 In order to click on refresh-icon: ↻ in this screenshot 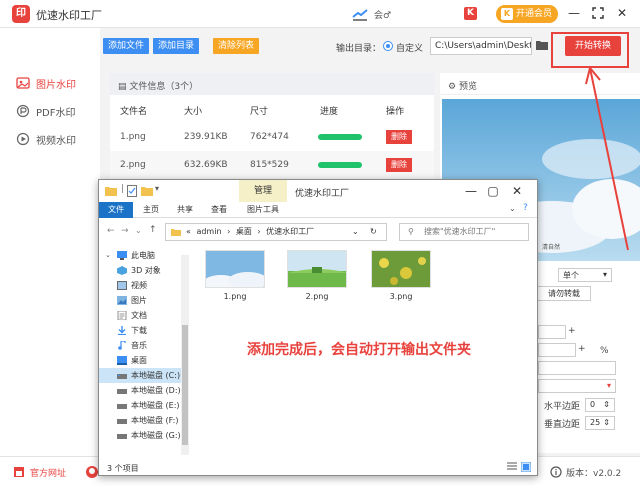, I will do `click(373, 232)`.